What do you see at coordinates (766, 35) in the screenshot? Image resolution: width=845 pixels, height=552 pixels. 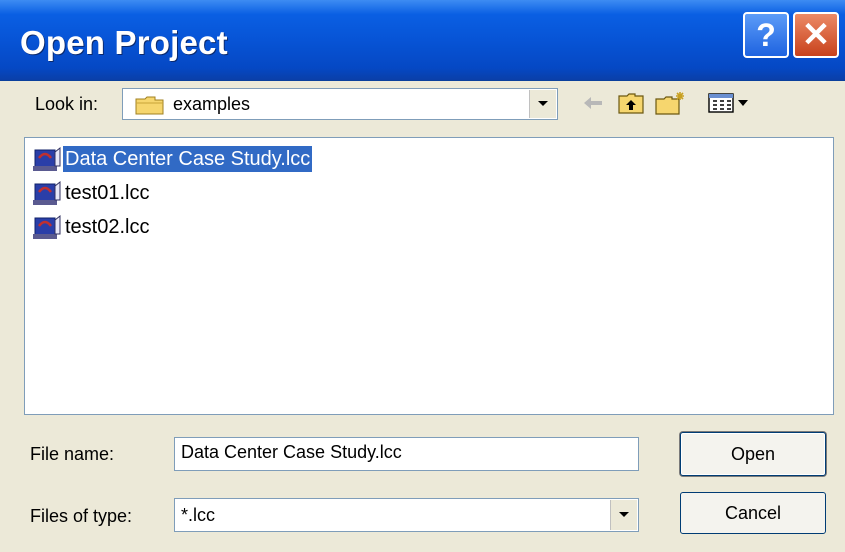 I see `help-button: ?` at bounding box center [766, 35].